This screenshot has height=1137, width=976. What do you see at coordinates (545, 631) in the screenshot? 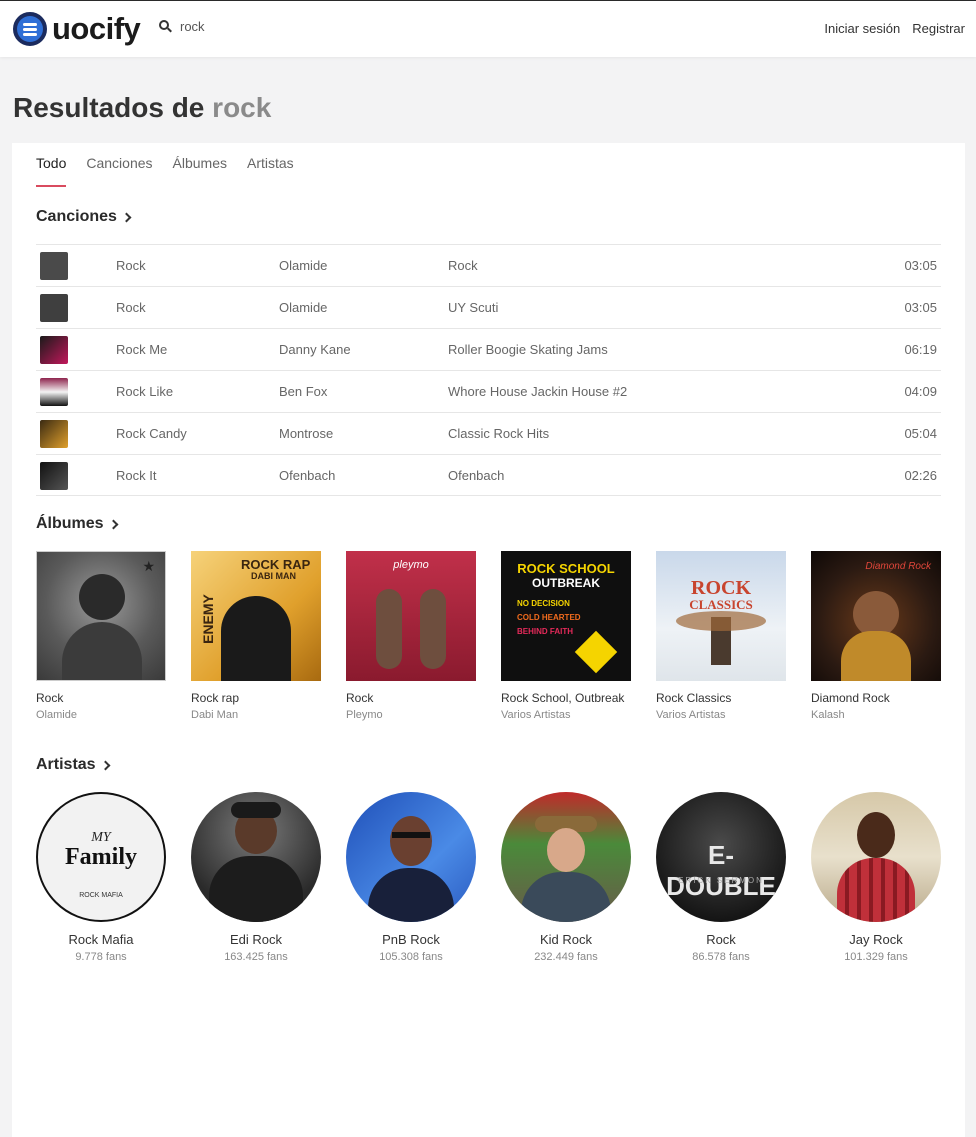
I see `album-cover-text: BEHIND FAITH` at bounding box center [545, 631].